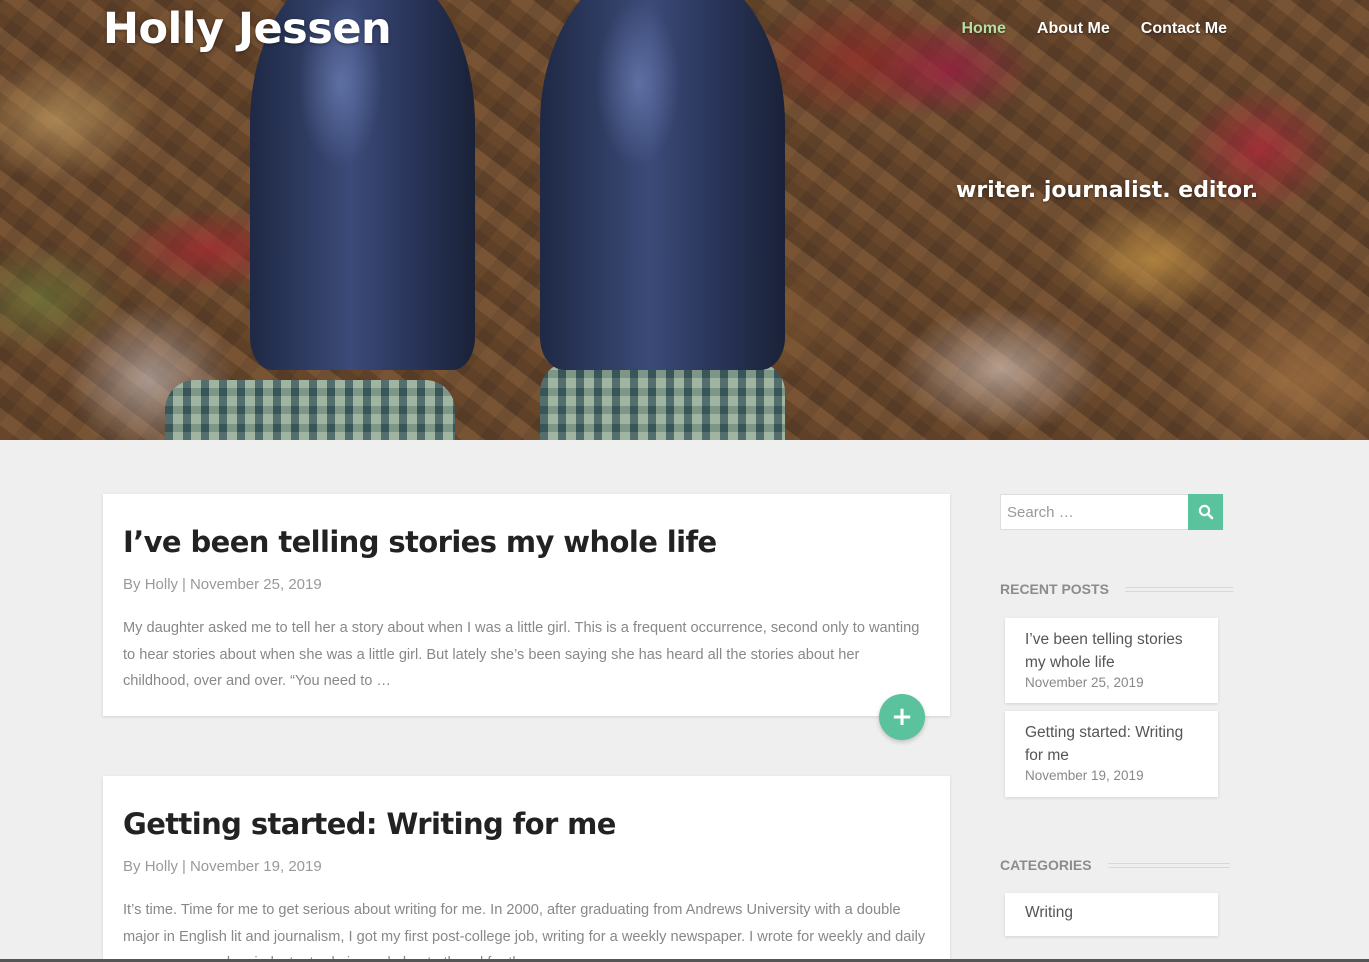 The height and width of the screenshot is (962, 1369). Describe the element at coordinates (902, 717) in the screenshot. I see `read-more-plus-button: +` at that location.